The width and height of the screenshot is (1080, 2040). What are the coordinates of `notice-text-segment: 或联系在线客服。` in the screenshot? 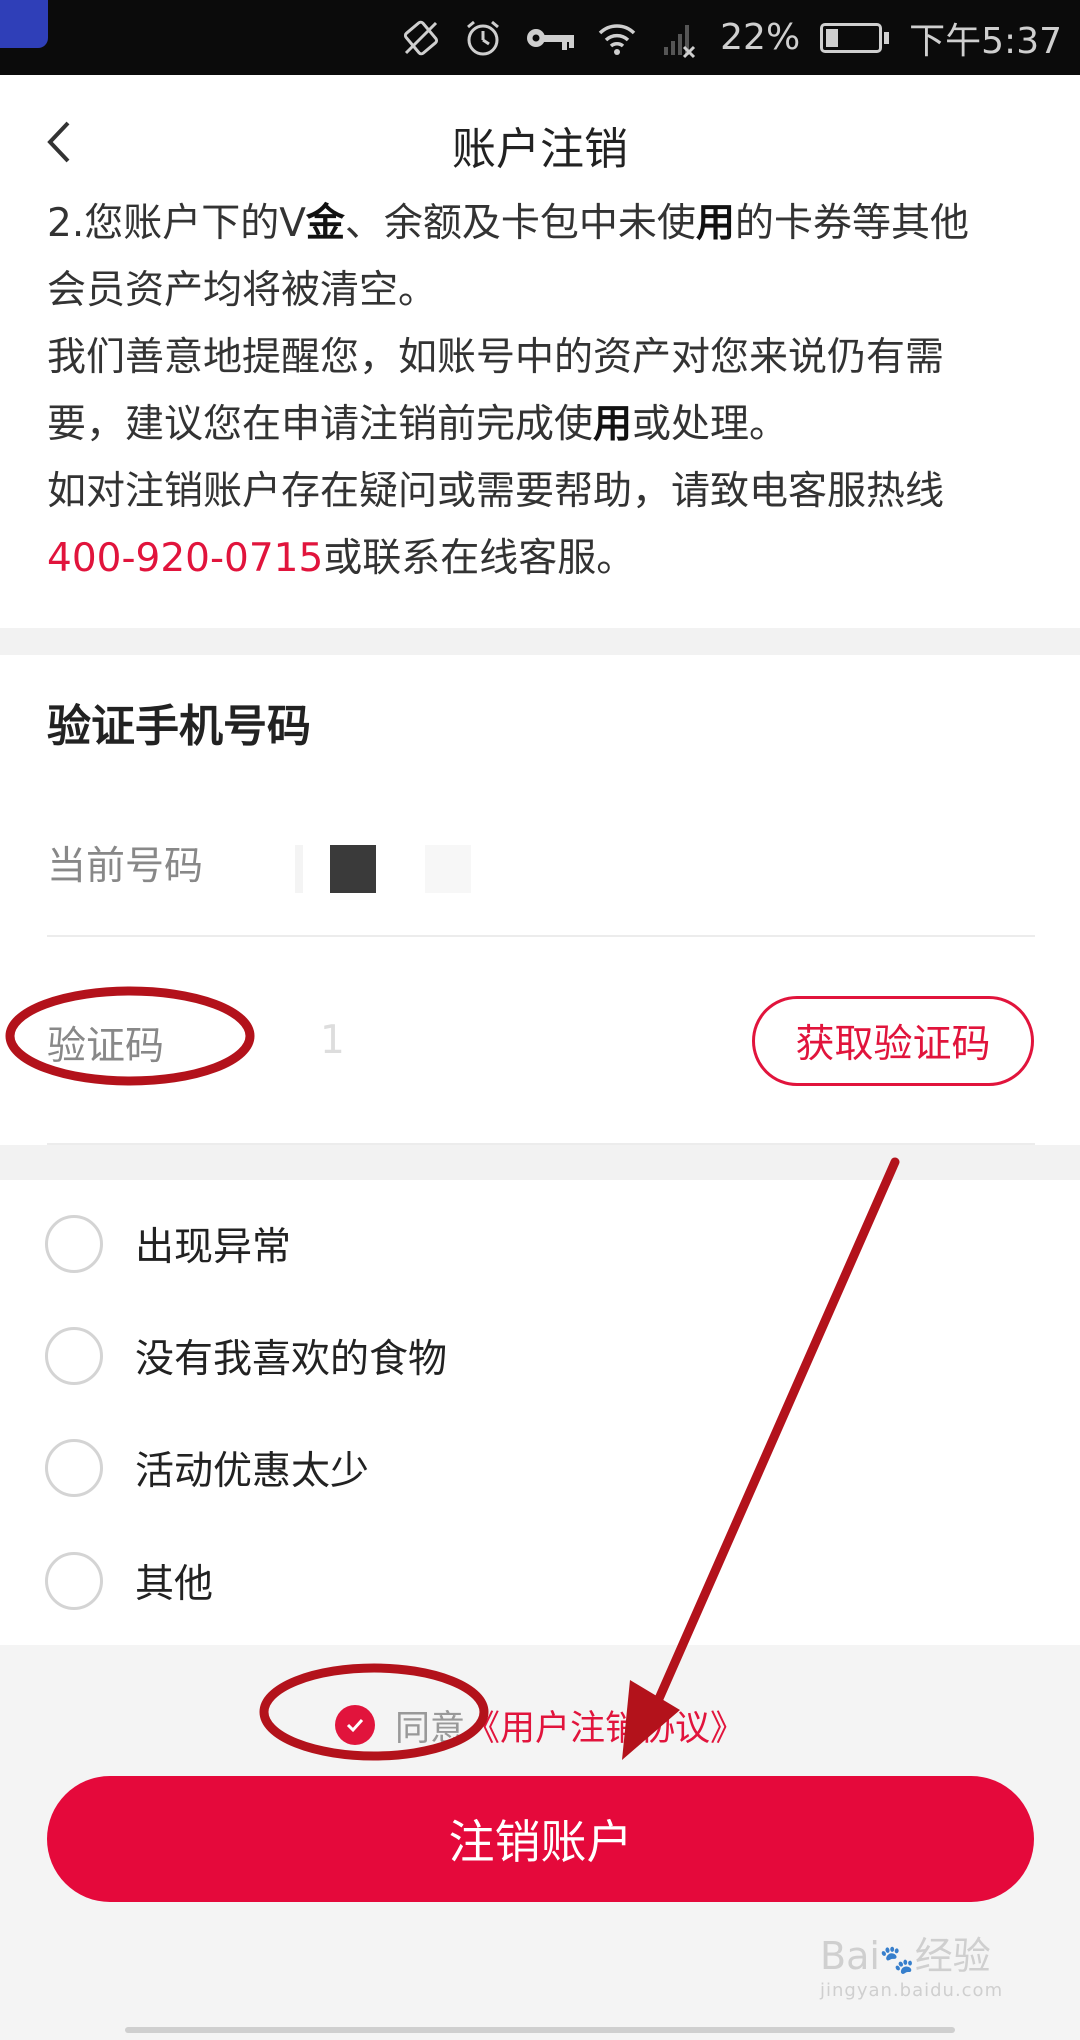 It's located at (479, 558).